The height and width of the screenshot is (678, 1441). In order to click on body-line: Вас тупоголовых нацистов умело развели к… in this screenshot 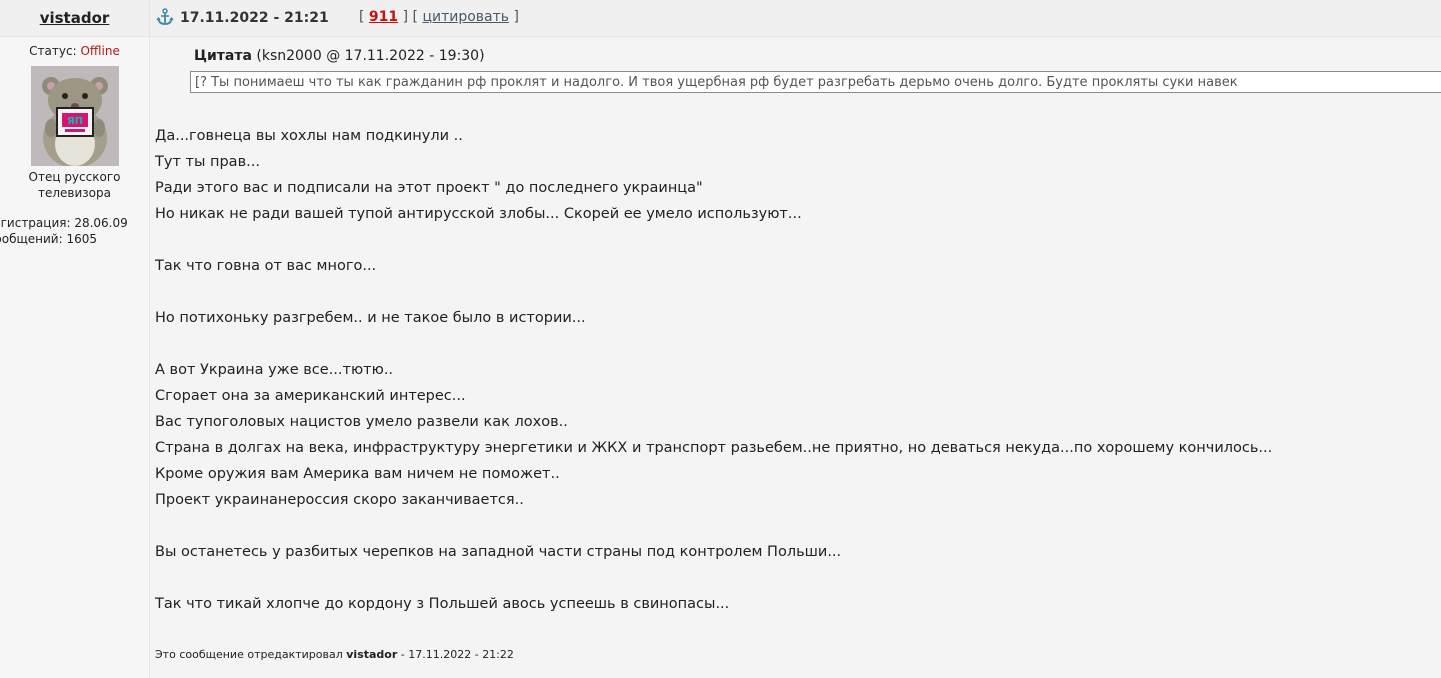, I will do `click(361, 422)`.